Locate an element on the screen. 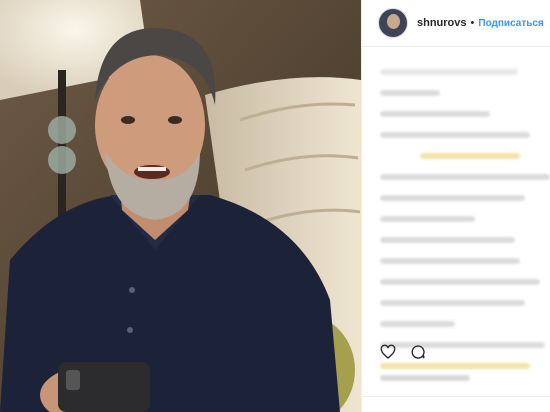 This screenshot has width=550, height=412. username-link: shnurovs is located at coordinates (442, 23).